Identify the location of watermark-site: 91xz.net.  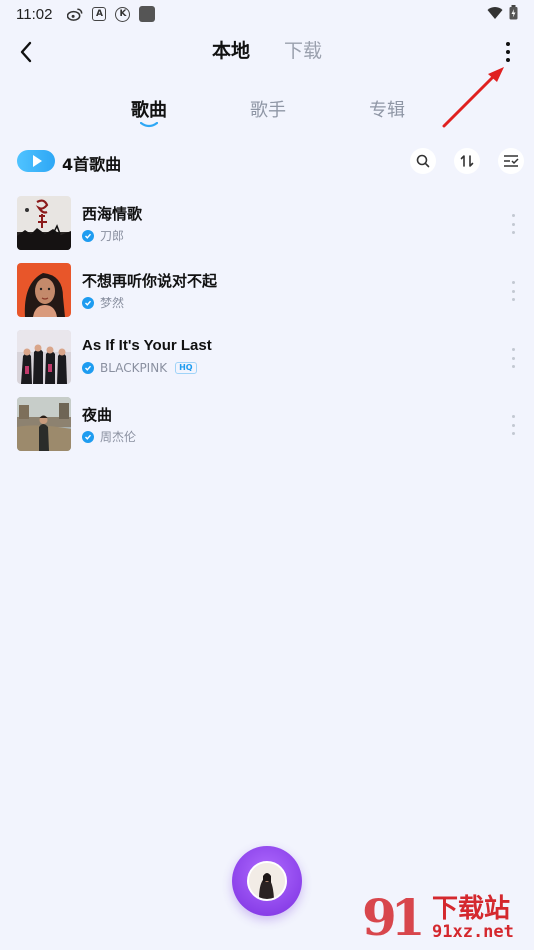
(473, 932).